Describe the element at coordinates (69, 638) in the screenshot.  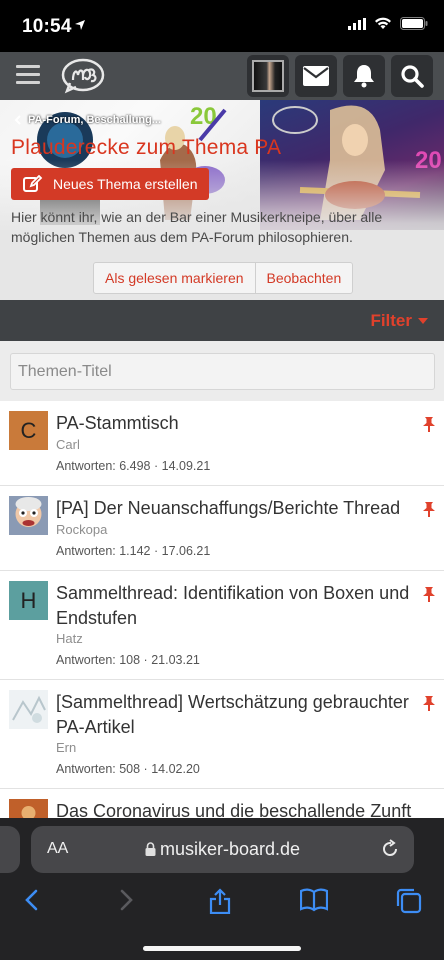
I see `thread-author: Hatz` at that location.